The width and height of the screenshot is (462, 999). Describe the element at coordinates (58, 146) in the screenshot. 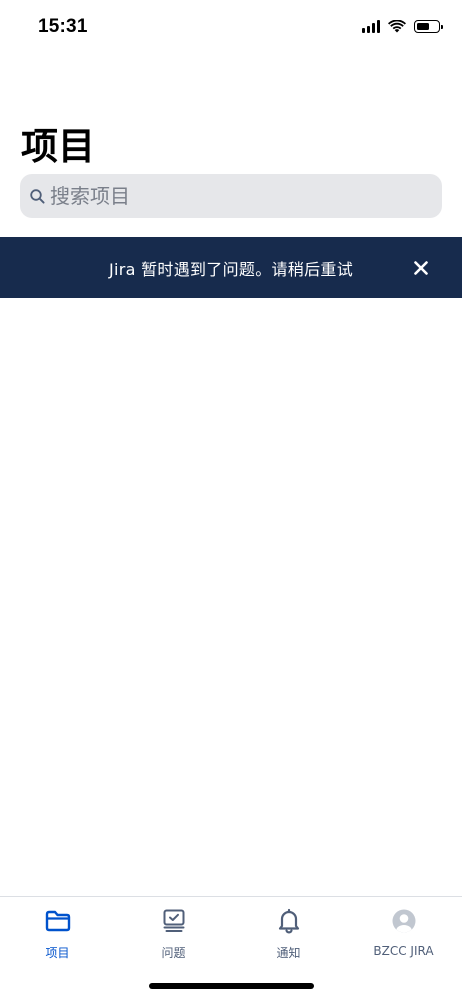

I see `page-title: 项目` at that location.